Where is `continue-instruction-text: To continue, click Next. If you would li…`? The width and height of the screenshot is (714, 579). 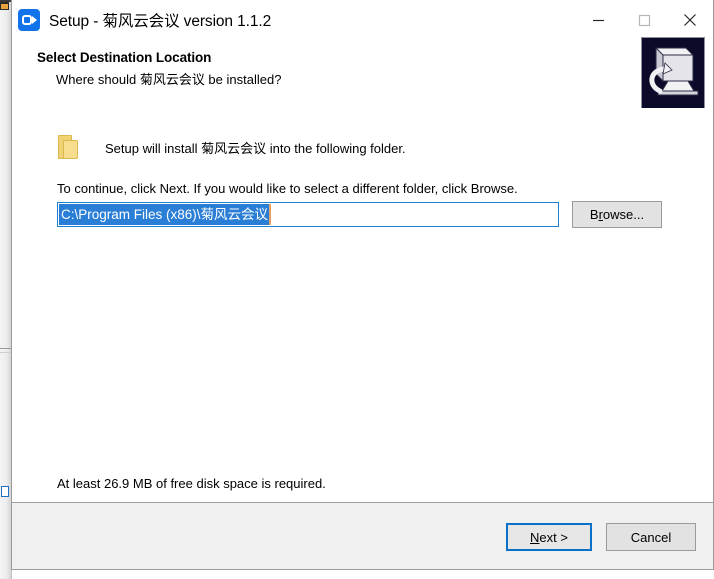
continue-instruction-text: To continue, click Next. If you would li… is located at coordinates (287, 188).